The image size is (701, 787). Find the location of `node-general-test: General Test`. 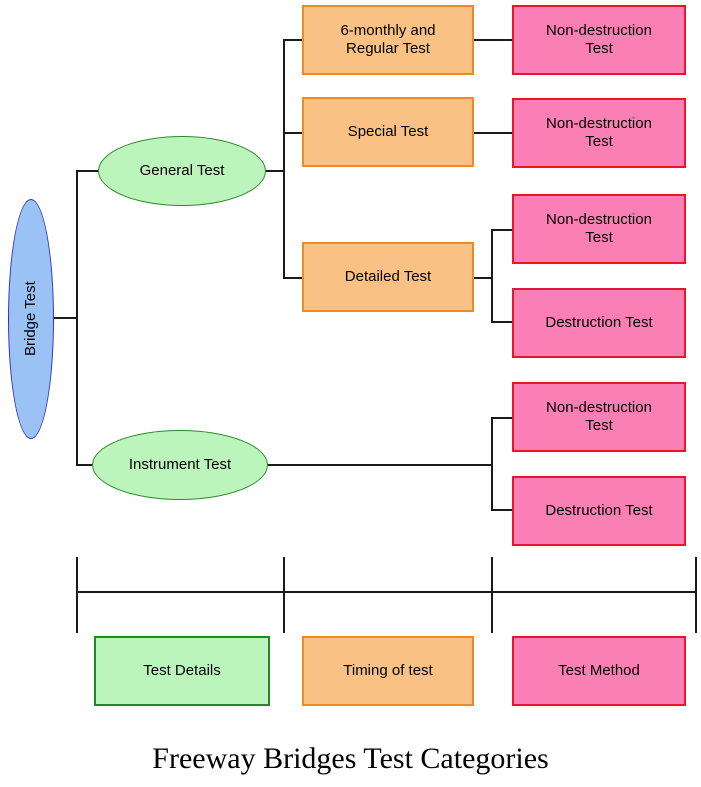

node-general-test: General Test is located at coordinates (182, 171).